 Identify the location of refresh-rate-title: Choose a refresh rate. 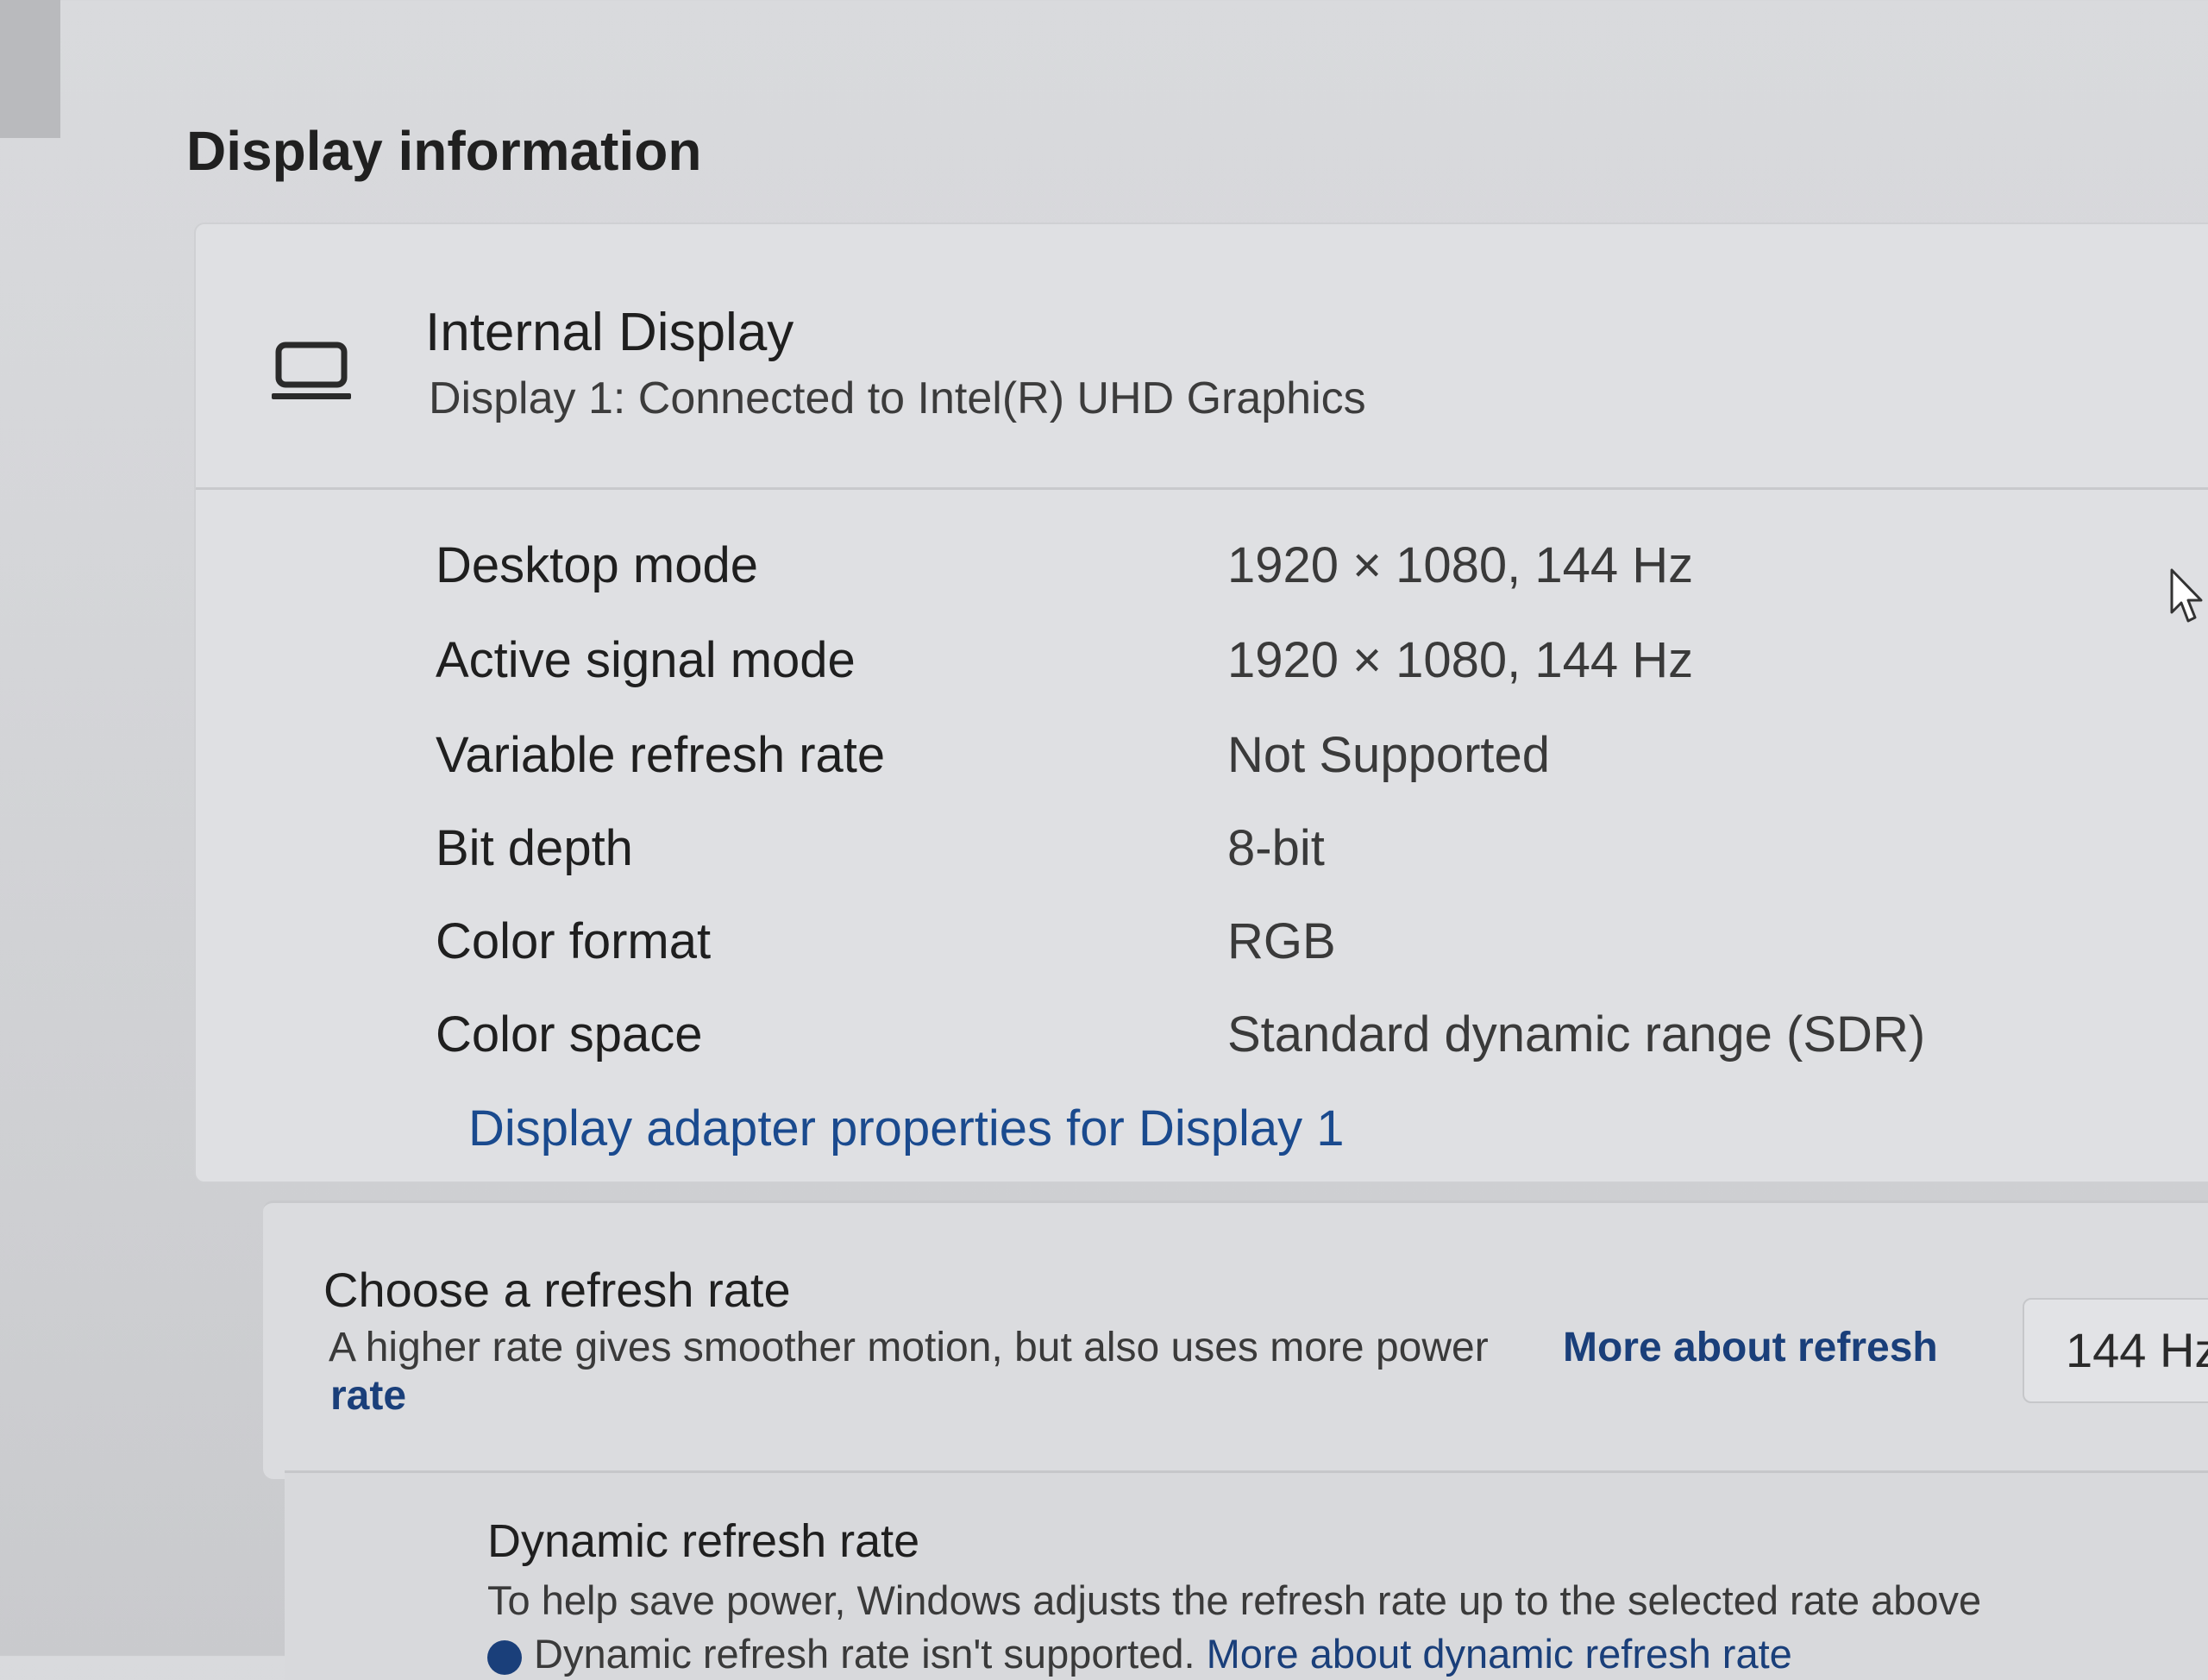
(557, 1290).